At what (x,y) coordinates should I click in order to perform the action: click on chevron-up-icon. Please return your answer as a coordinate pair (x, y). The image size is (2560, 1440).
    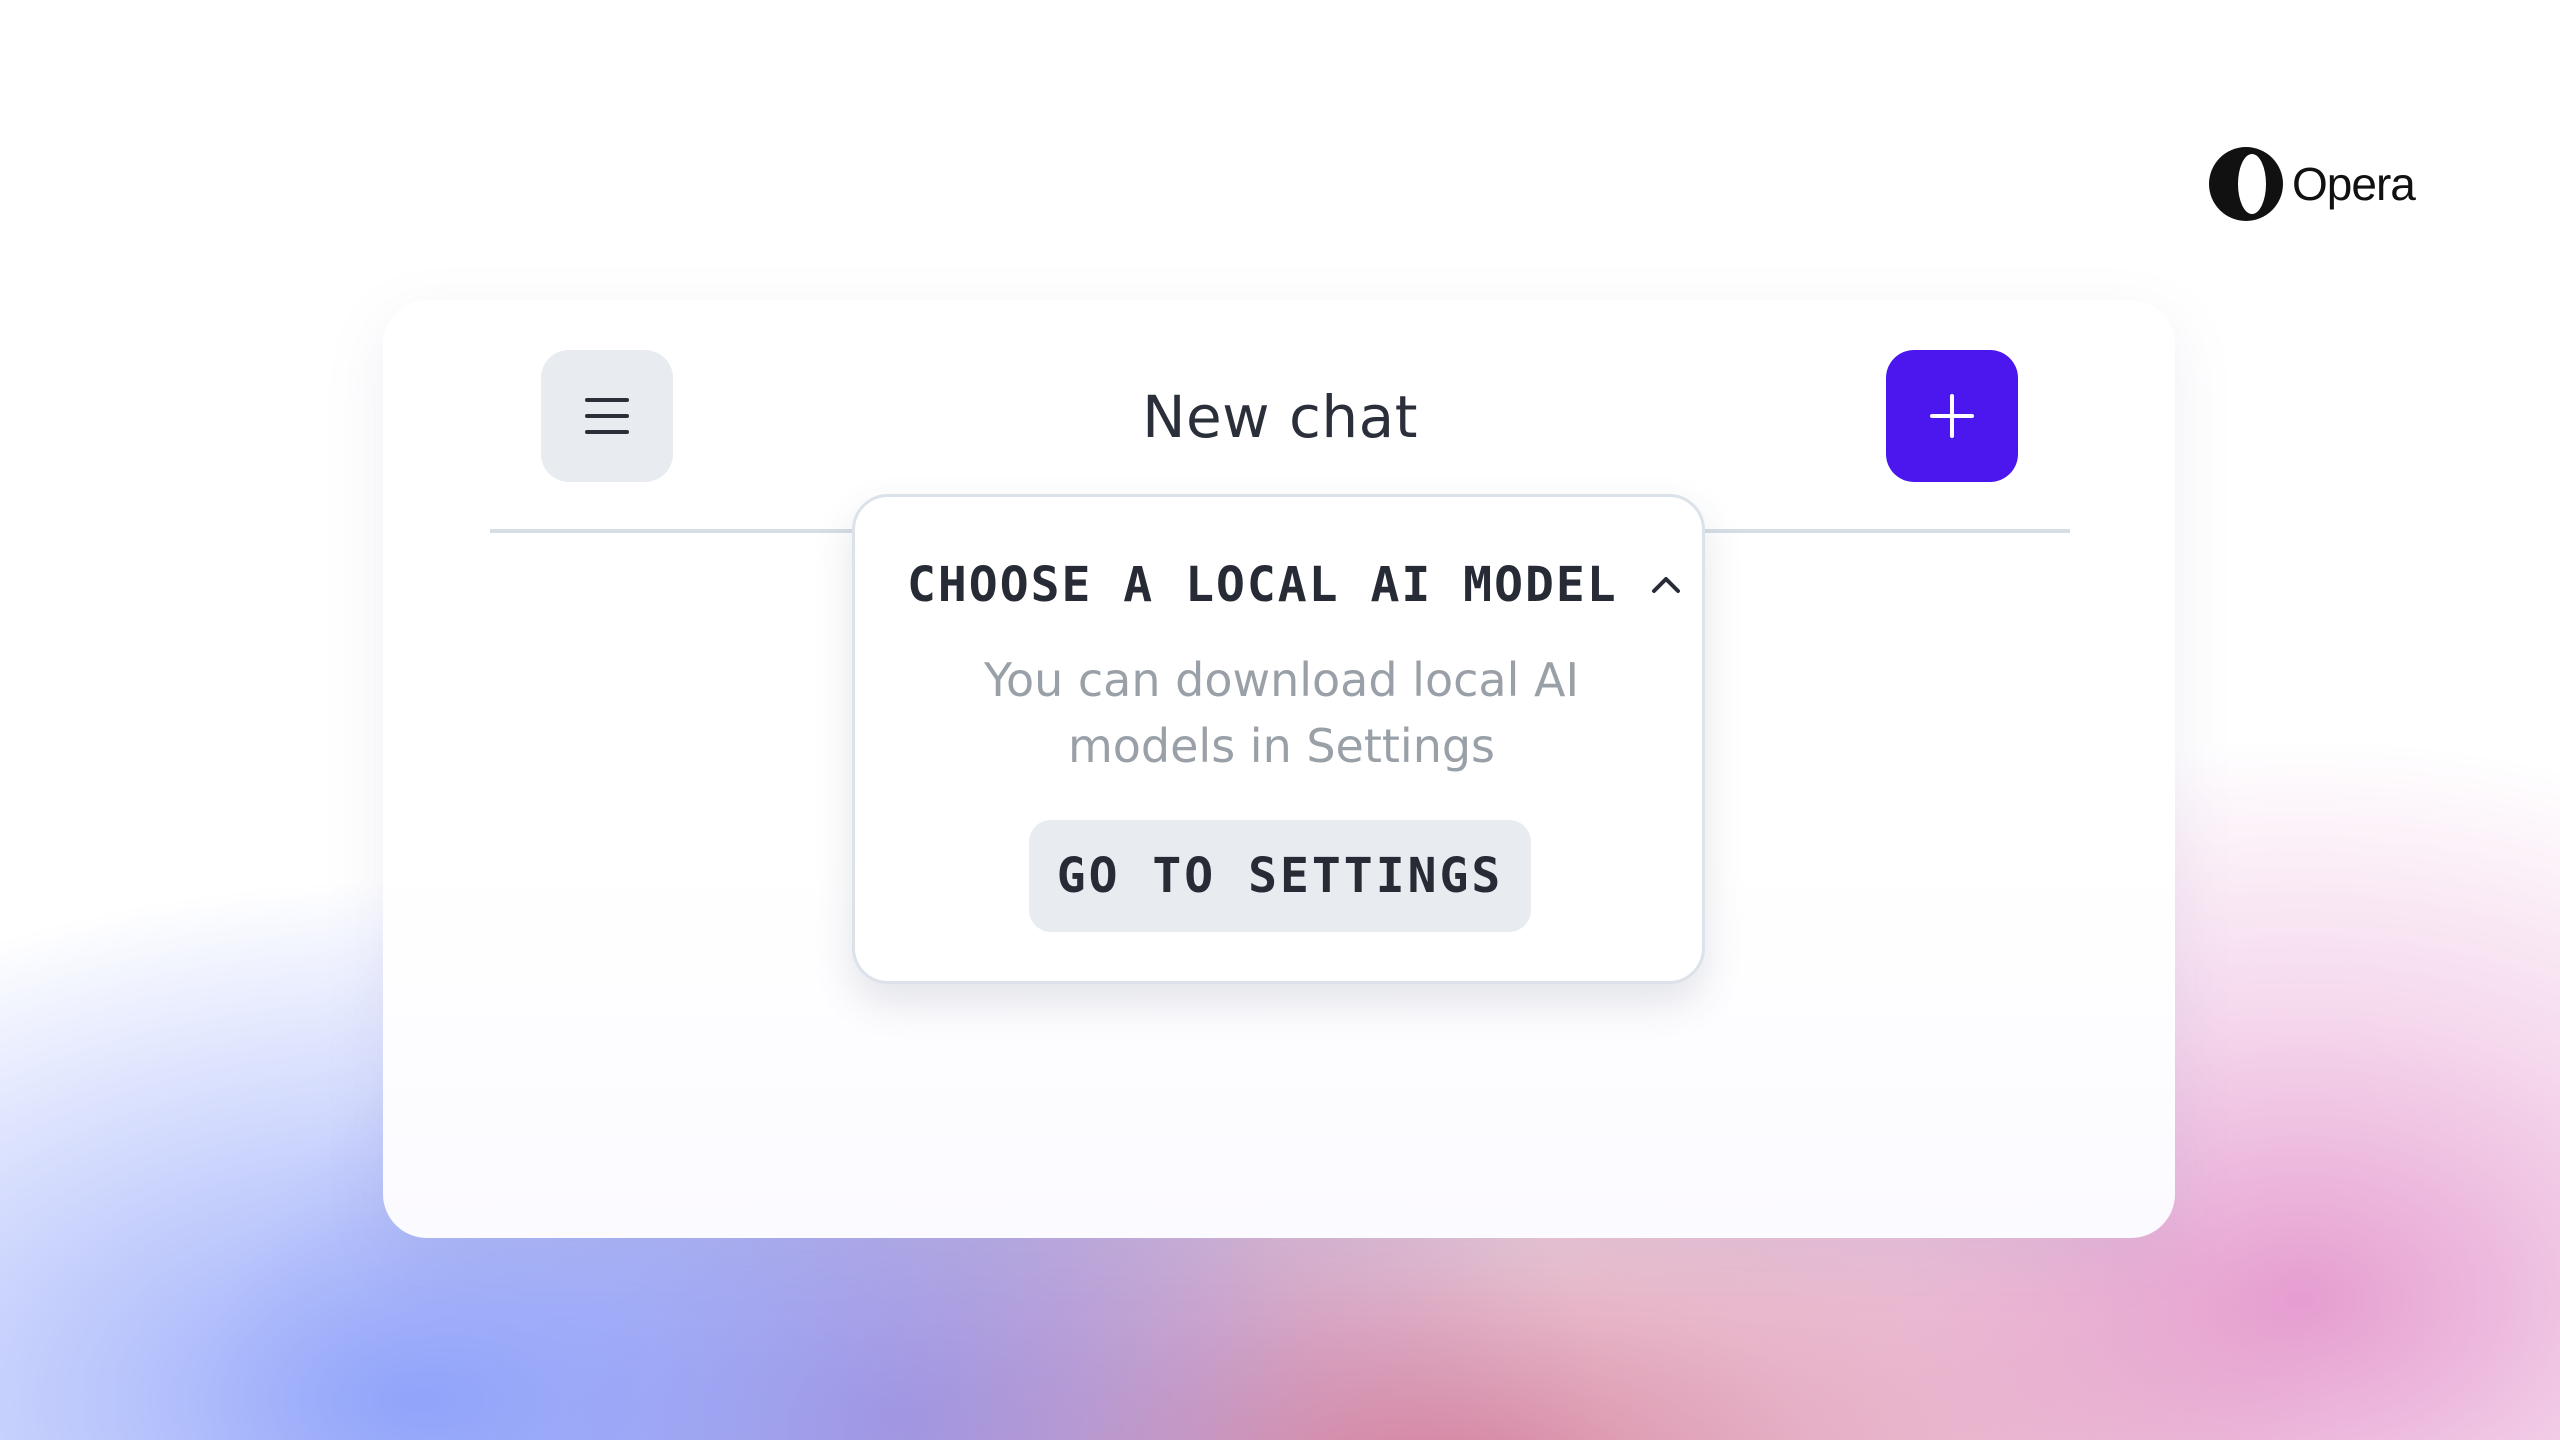
    Looking at the image, I should click on (1665, 585).